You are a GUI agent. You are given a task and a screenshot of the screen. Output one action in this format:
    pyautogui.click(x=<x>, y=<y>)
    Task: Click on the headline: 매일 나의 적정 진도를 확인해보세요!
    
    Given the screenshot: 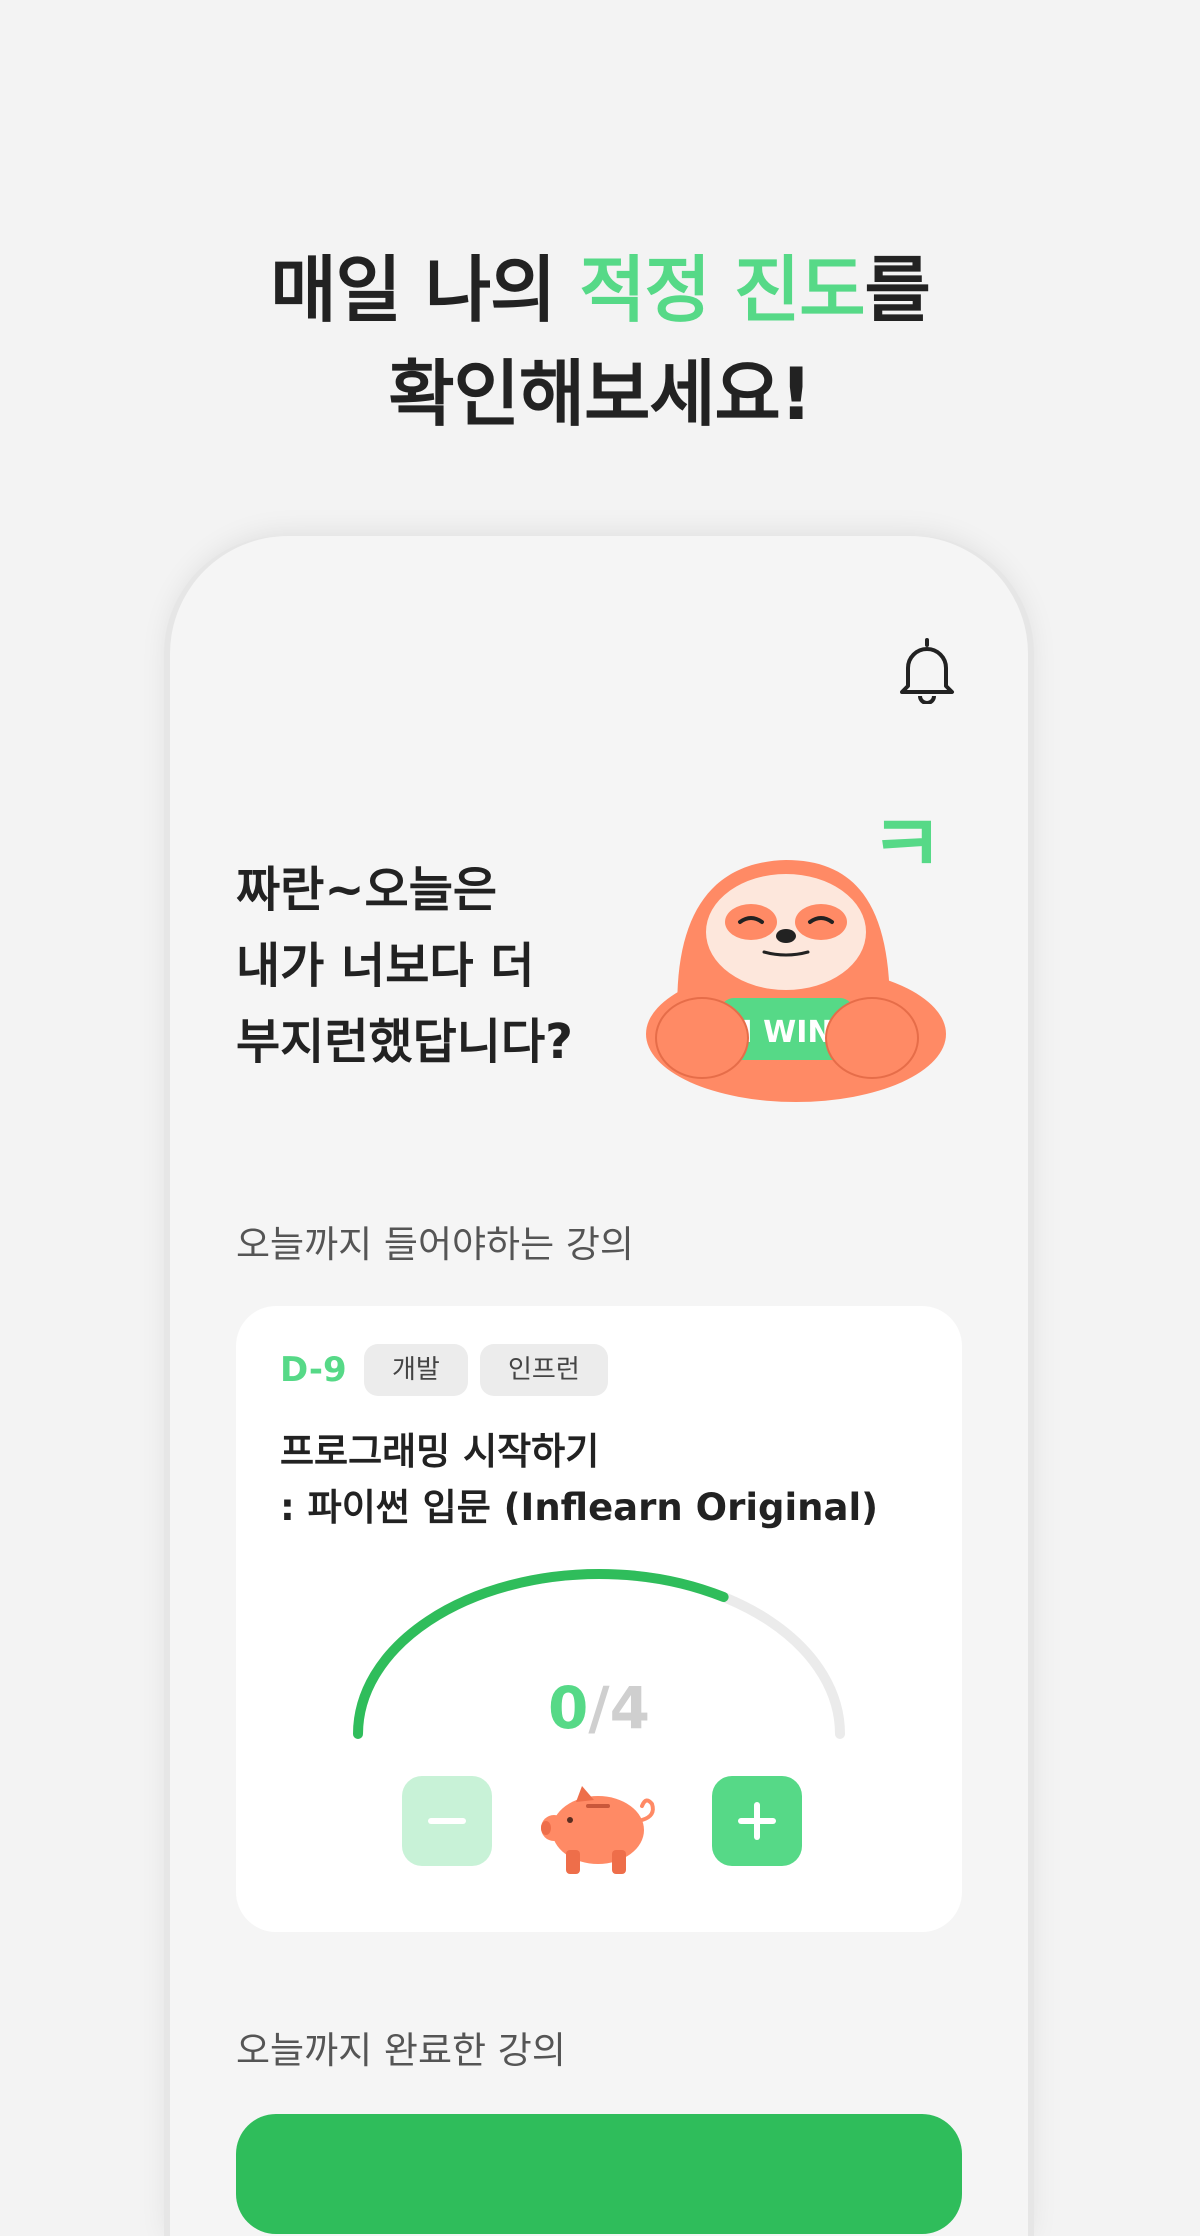 What is the action you would take?
    pyautogui.click(x=600, y=342)
    